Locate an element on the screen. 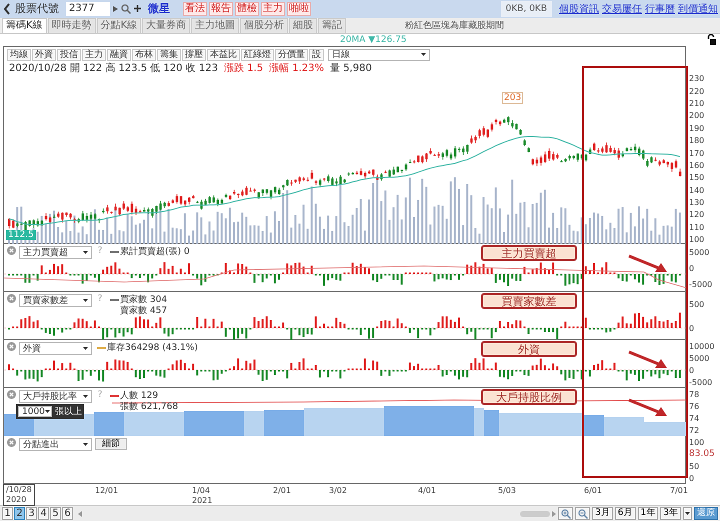 This screenshot has width=720, height=521. toolbar-button: 外資 is located at coordinates (44, 54).